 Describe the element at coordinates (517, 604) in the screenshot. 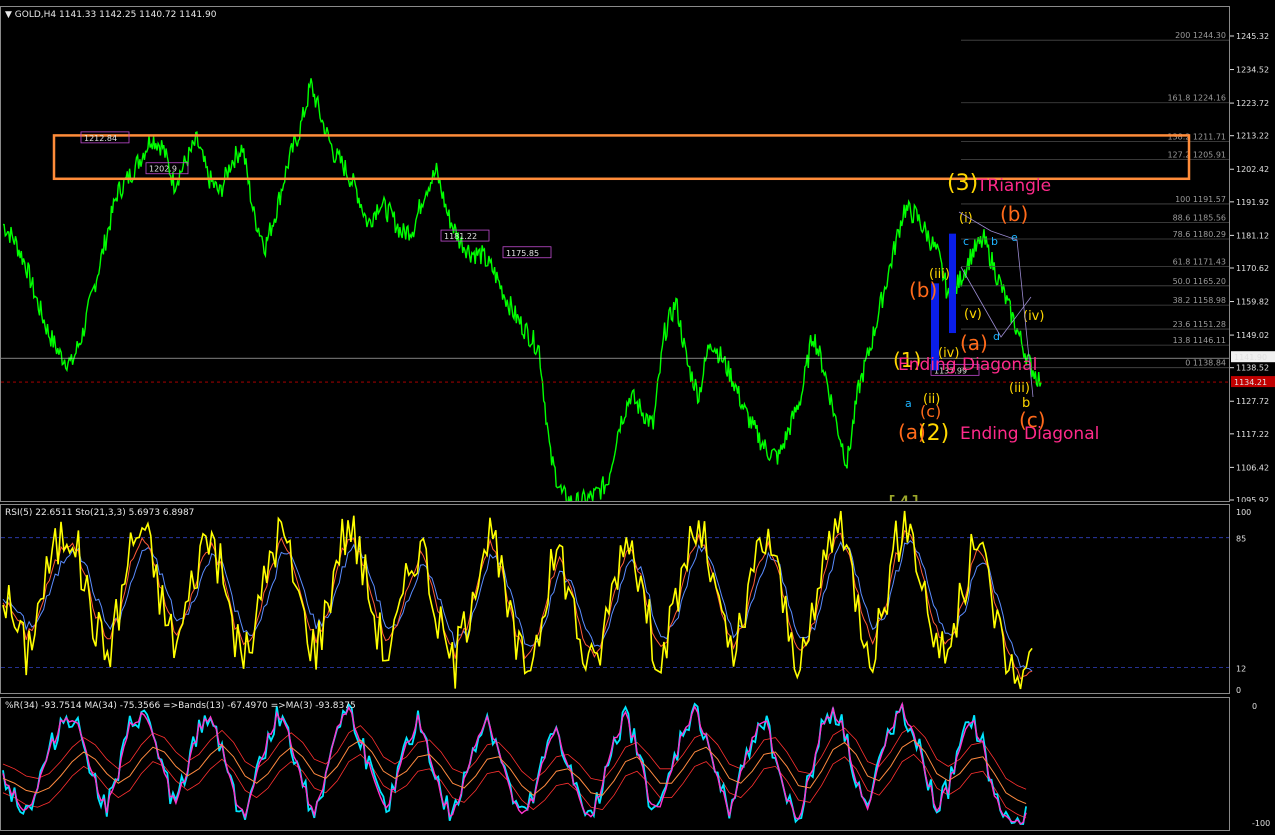

I see `stochastic-main-line` at that location.